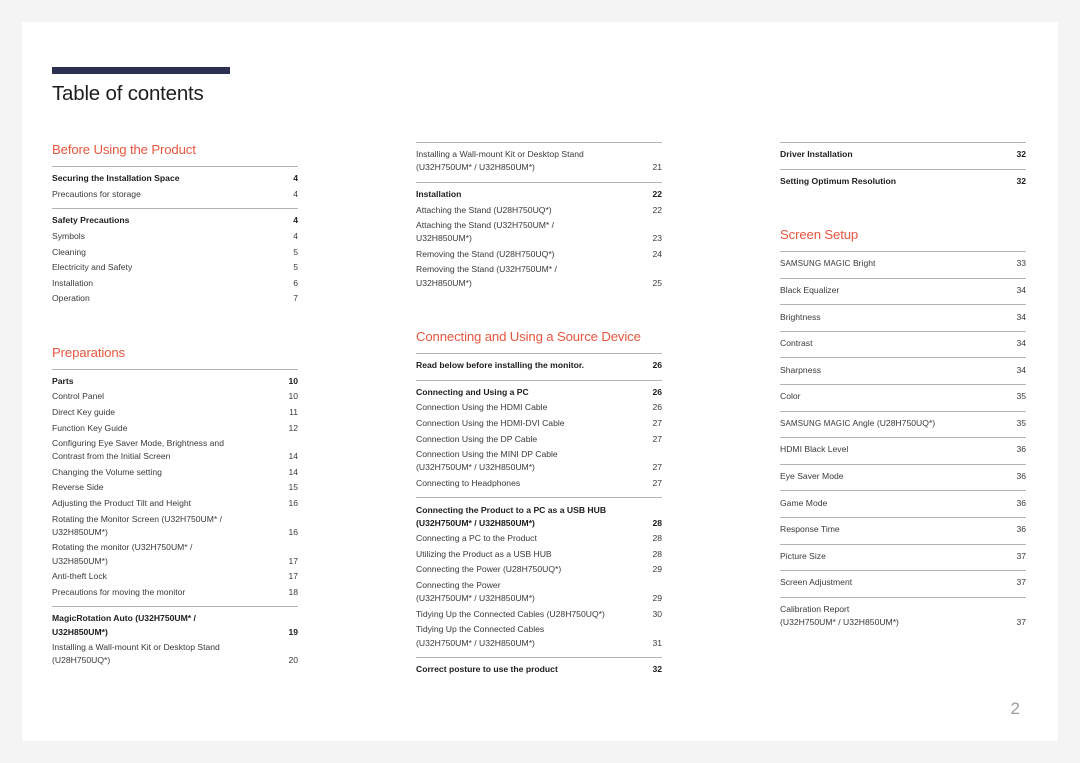 The image size is (1080, 763). Describe the element at coordinates (116, 178) in the screenshot. I see `toc-entry-label: Securing the Installation Space` at that location.